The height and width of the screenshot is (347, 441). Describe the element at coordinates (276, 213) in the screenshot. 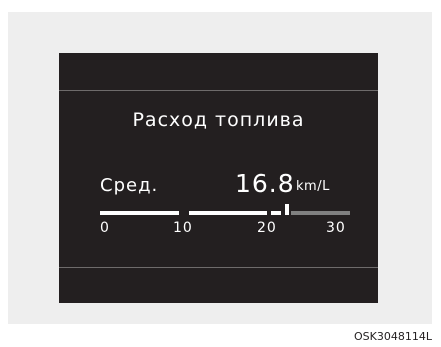

I see `gauge-segment-20-filled` at that location.